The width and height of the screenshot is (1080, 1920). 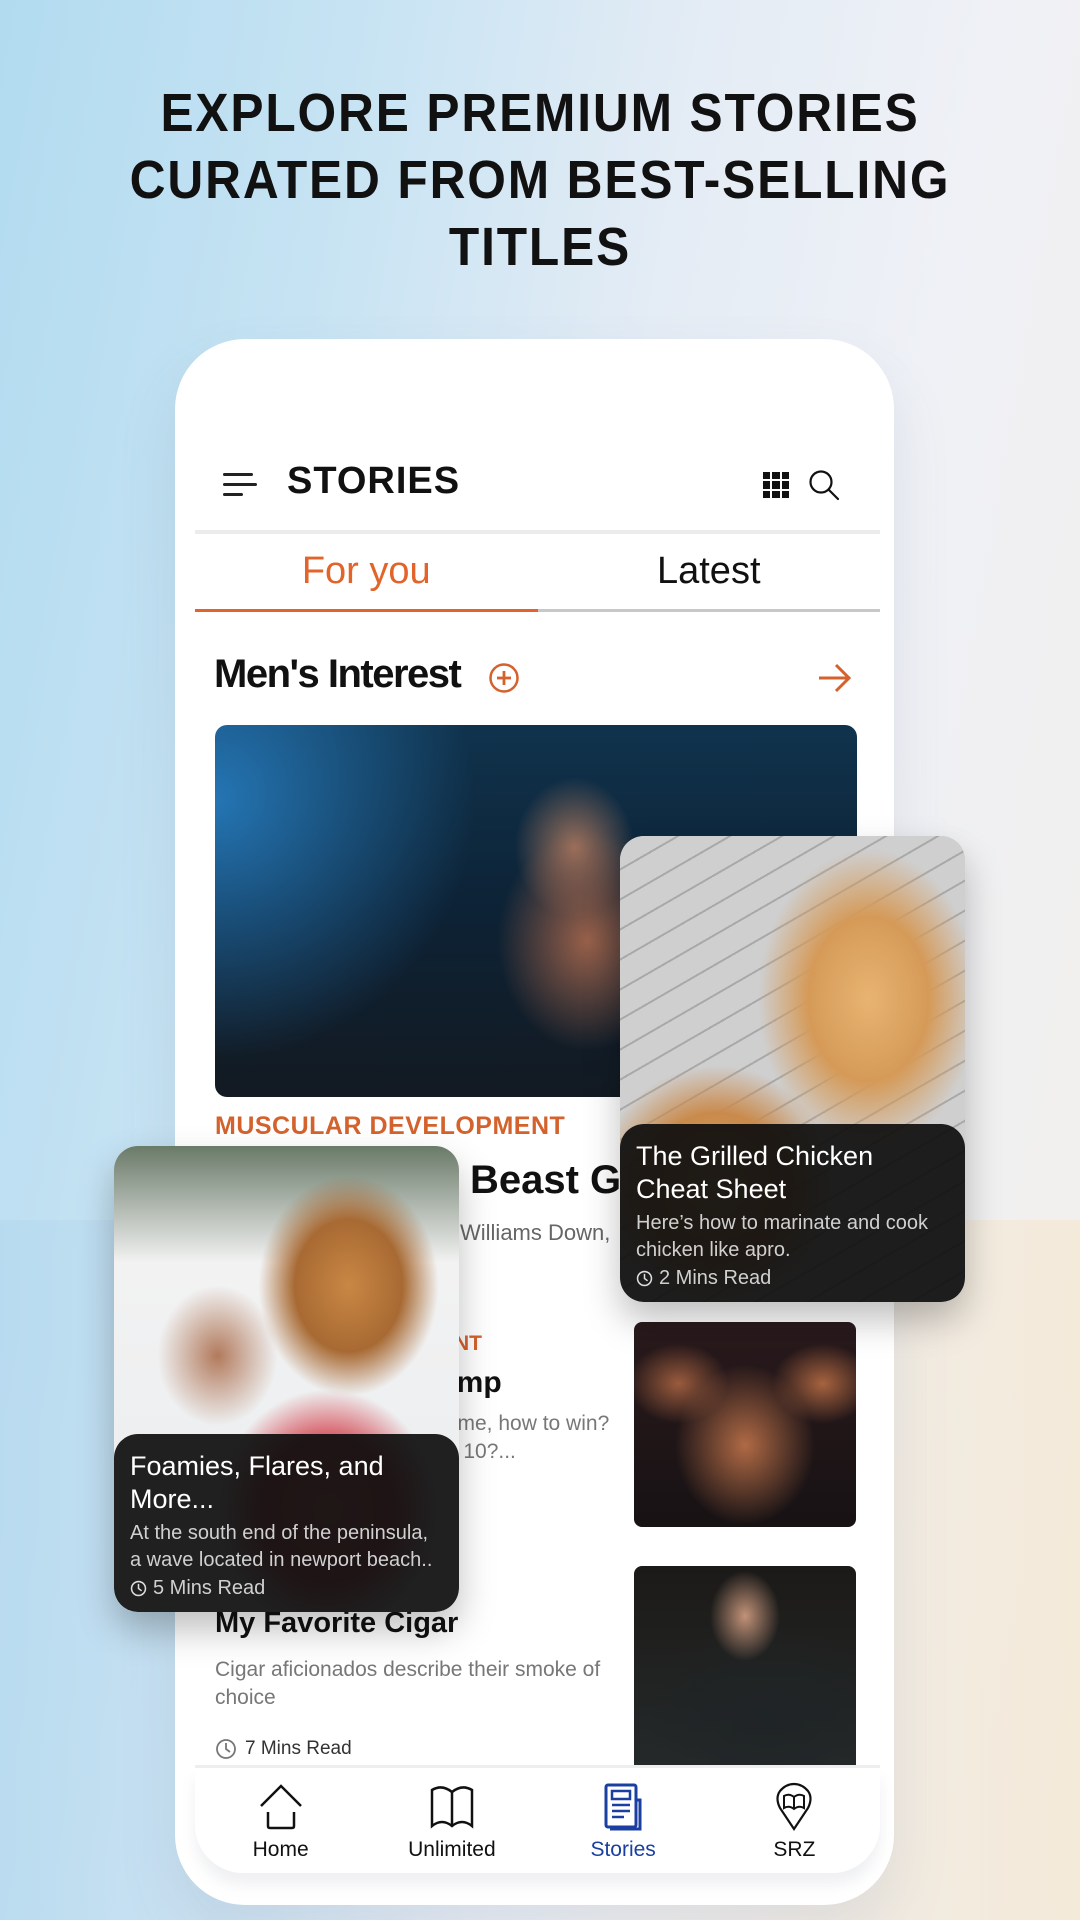 I want to click on story-thumbnail-cigar, so click(x=745, y=1666).